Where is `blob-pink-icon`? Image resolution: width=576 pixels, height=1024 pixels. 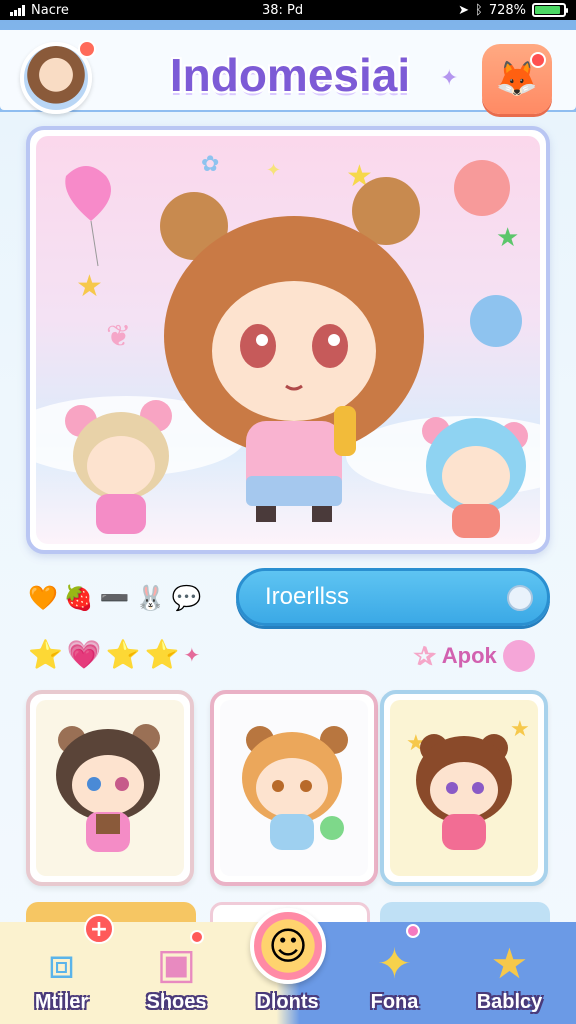
blob-pink-icon is located at coordinates (482, 188).